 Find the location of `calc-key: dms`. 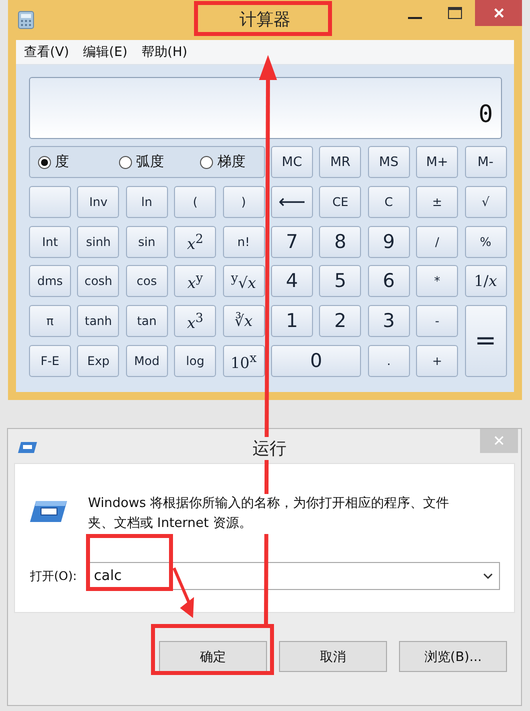

calc-key: dms is located at coordinates (50, 281).